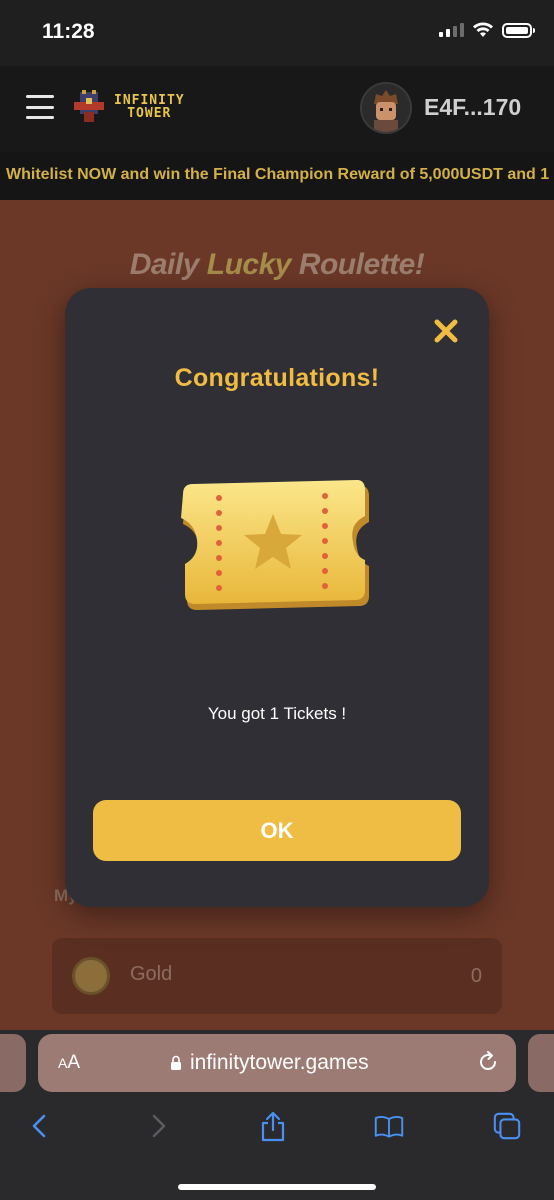 This screenshot has height=1200, width=554. I want to click on site-header: INFINITY TOWER E4F...170, so click(277, 109).